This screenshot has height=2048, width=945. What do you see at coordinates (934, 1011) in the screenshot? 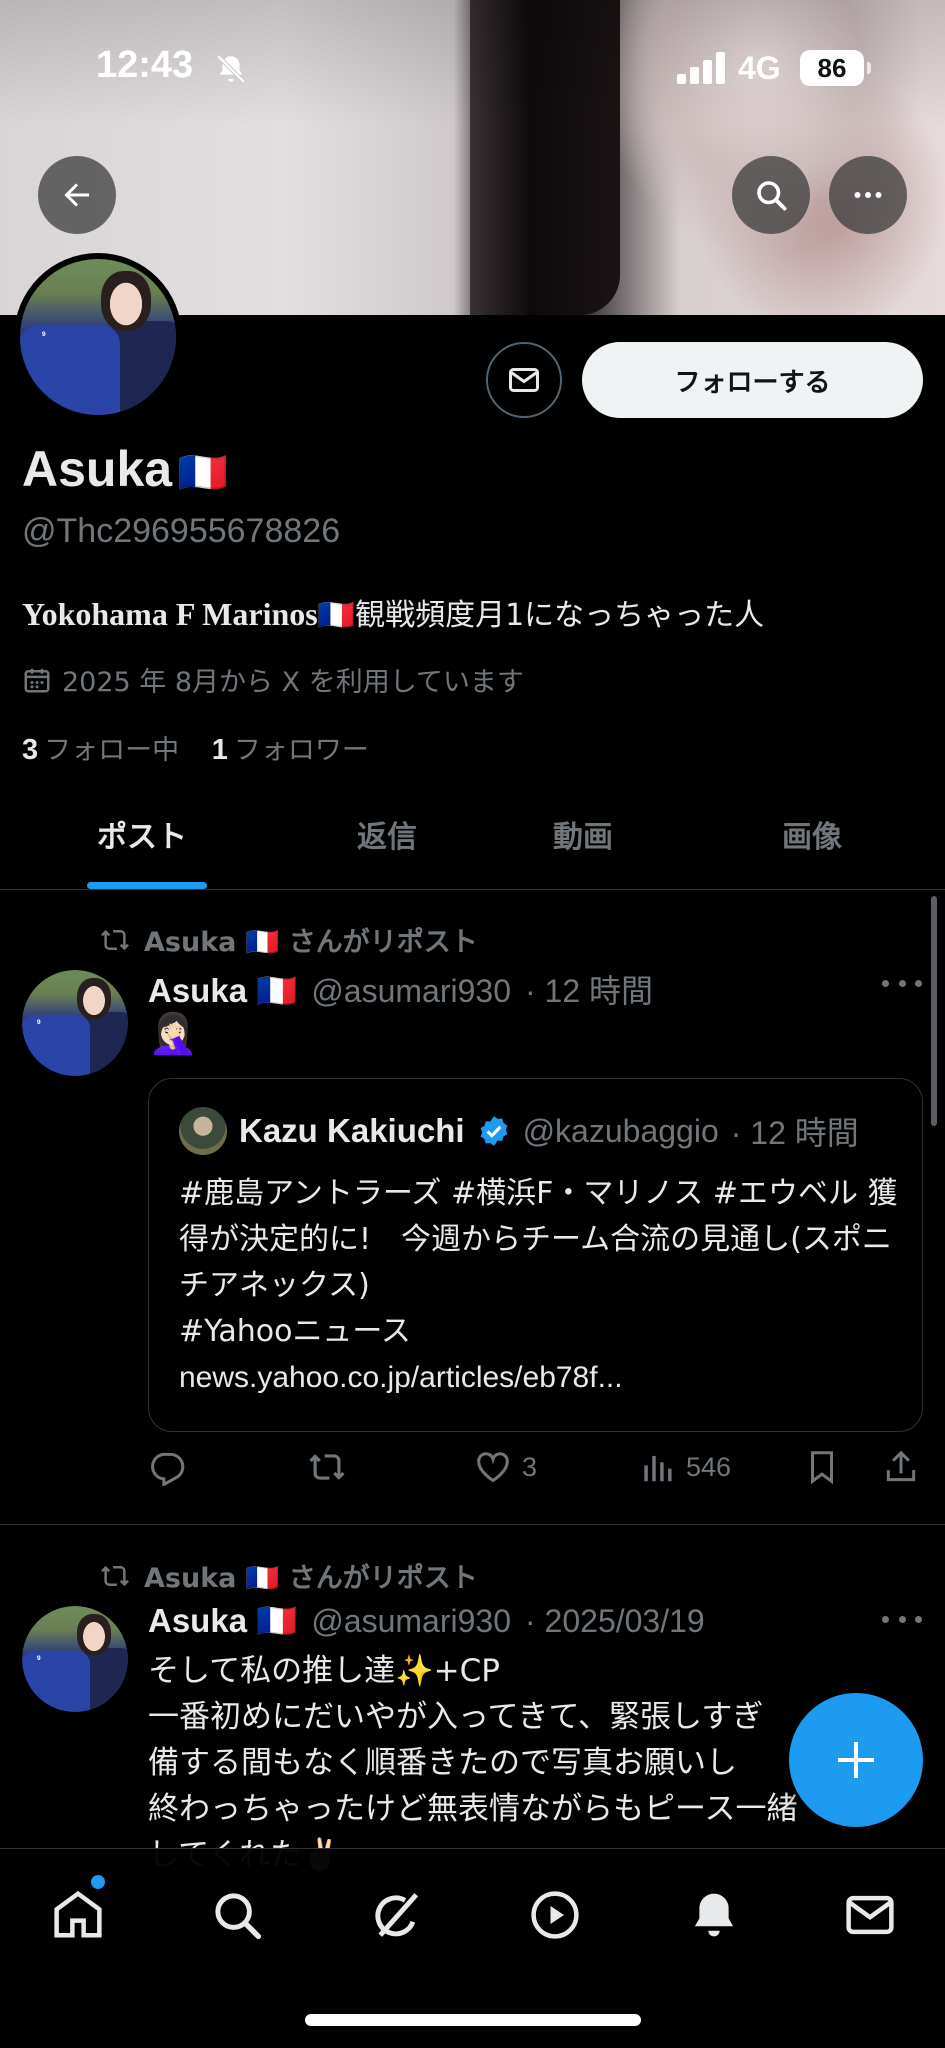
I see `scrollbar` at bounding box center [934, 1011].